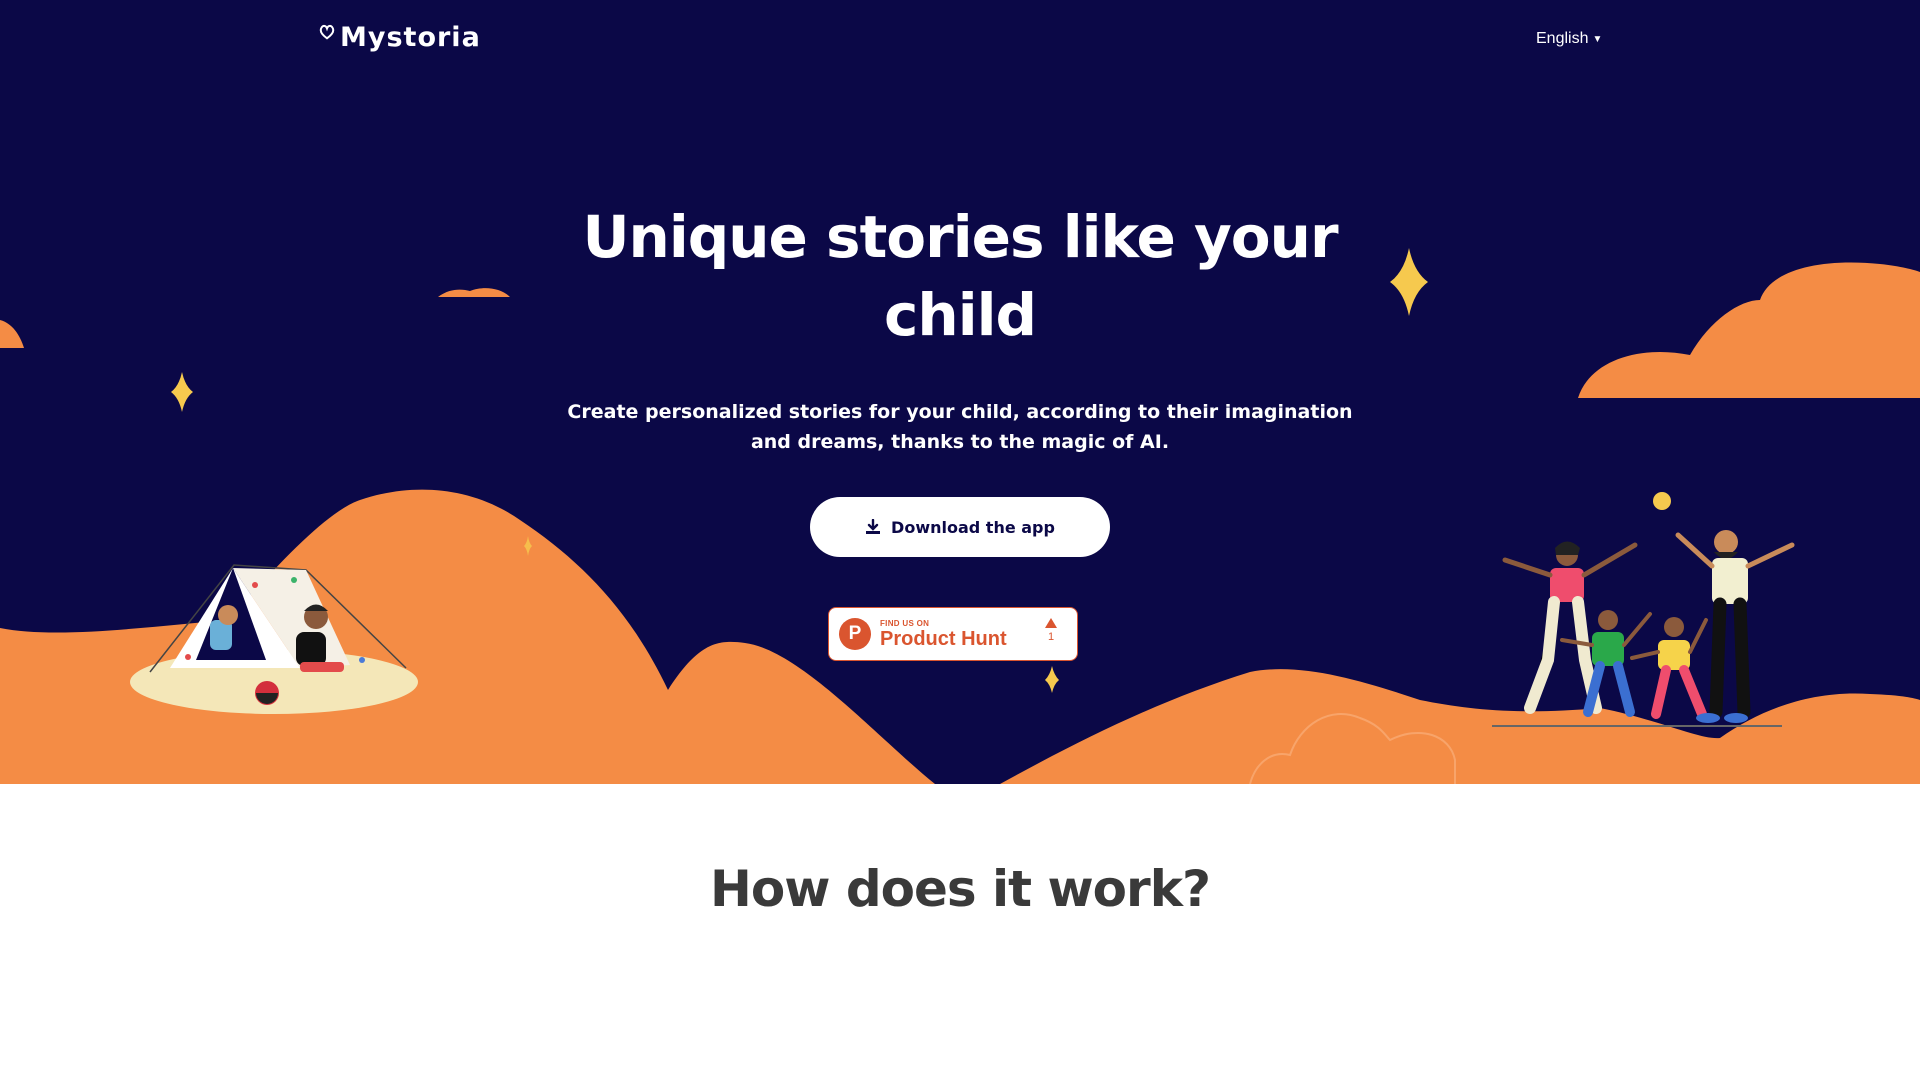 The image size is (1920, 1080). I want to click on download-icon, so click(873, 526).